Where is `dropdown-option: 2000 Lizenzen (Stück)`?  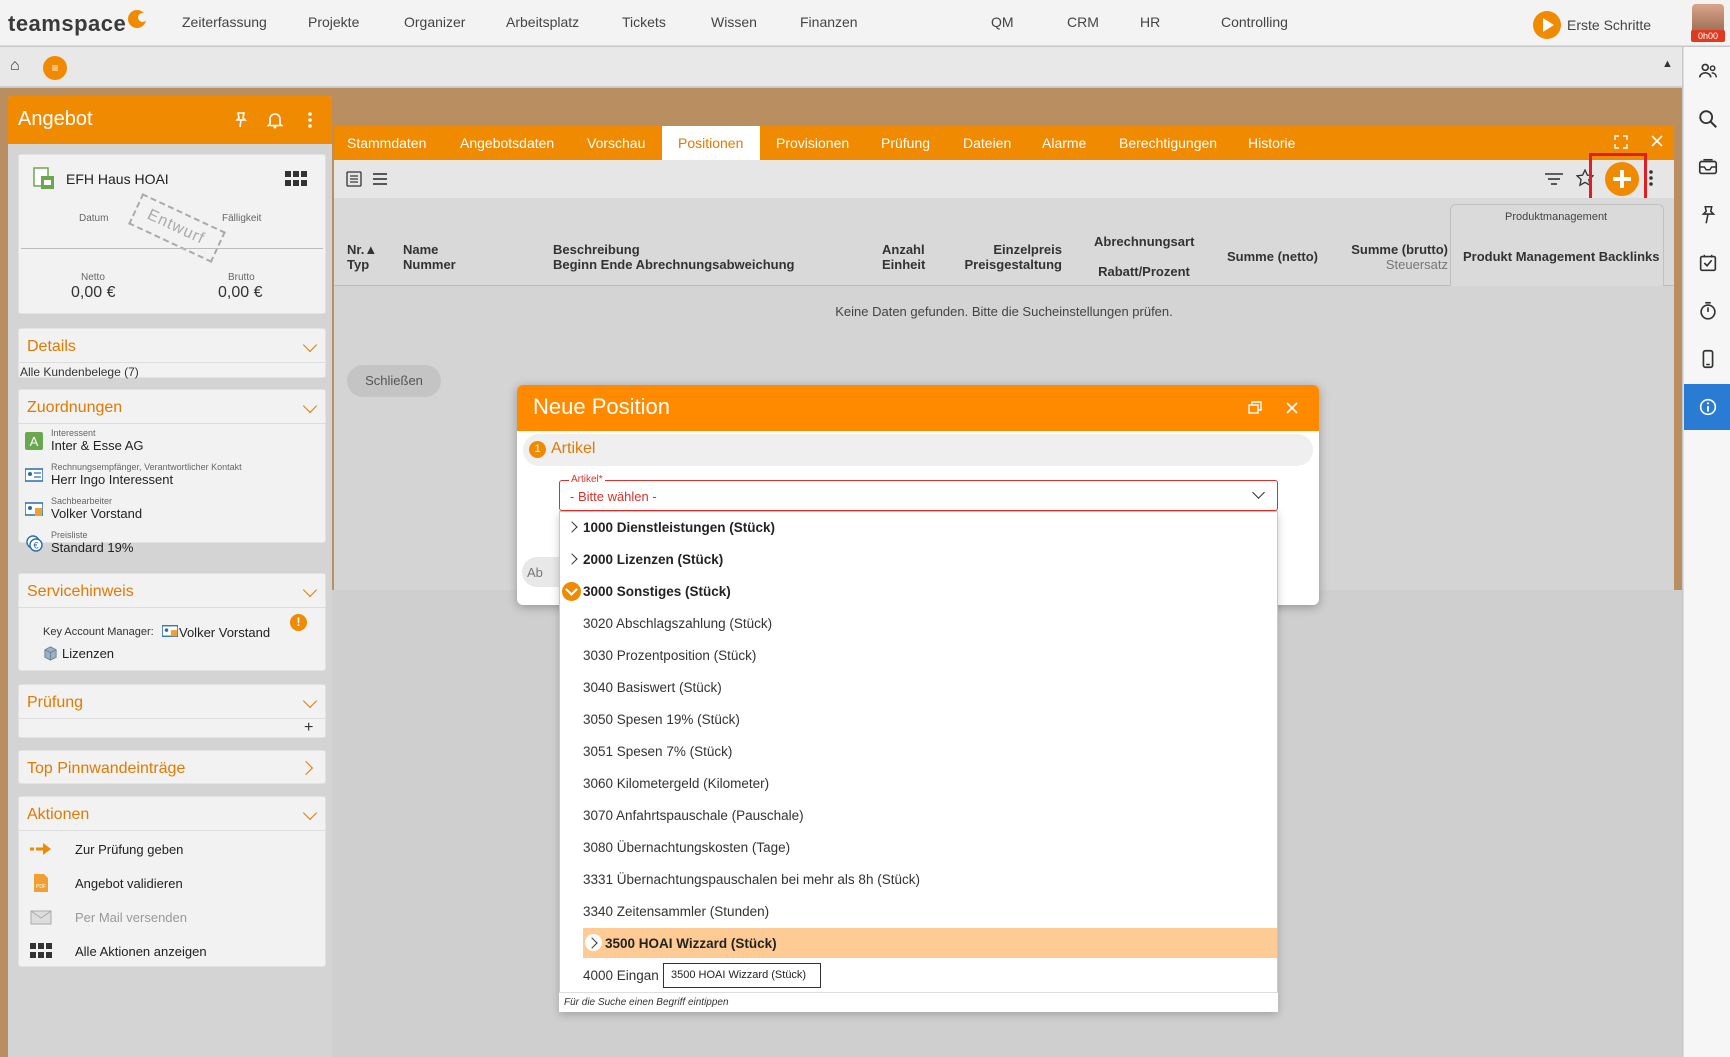 dropdown-option: 2000 Lizenzen (Stück) is located at coordinates (918, 560).